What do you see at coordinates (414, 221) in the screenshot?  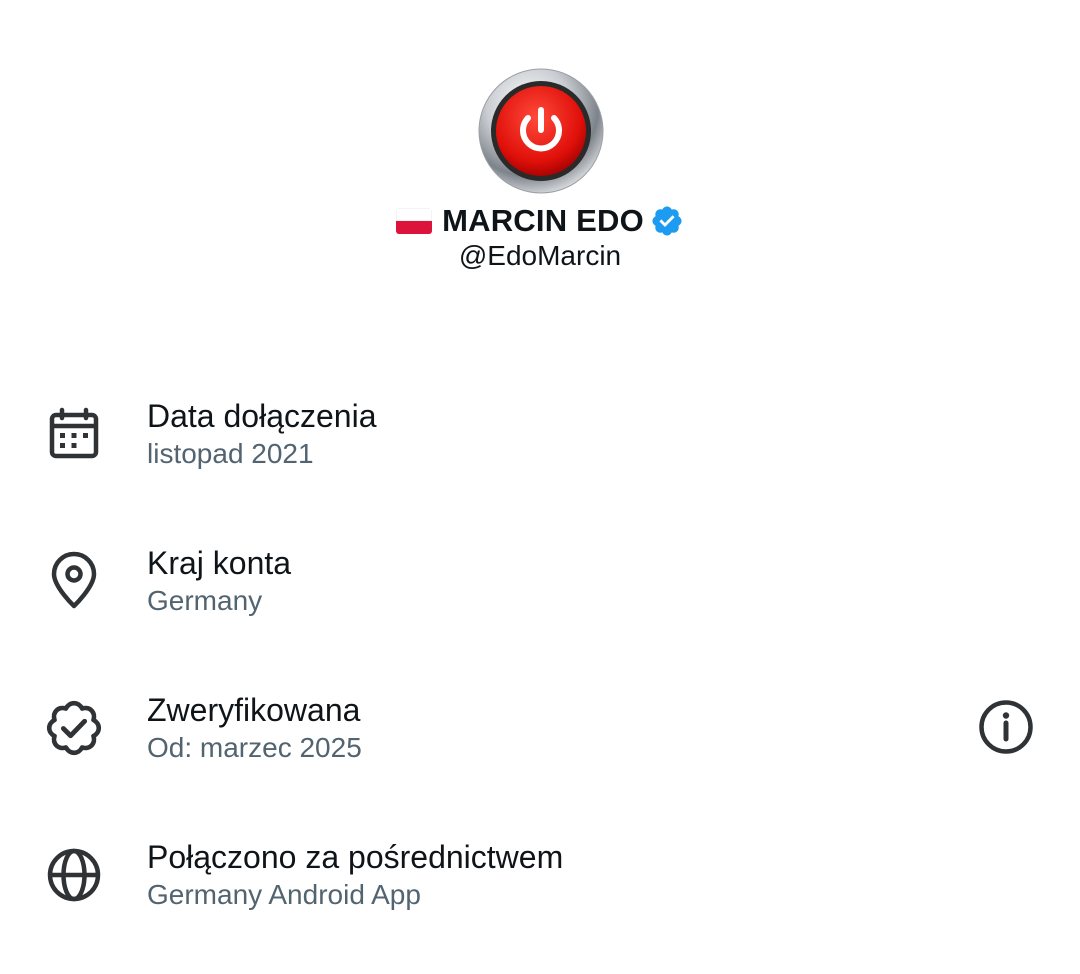 I see `poland-flag-icon` at bounding box center [414, 221].